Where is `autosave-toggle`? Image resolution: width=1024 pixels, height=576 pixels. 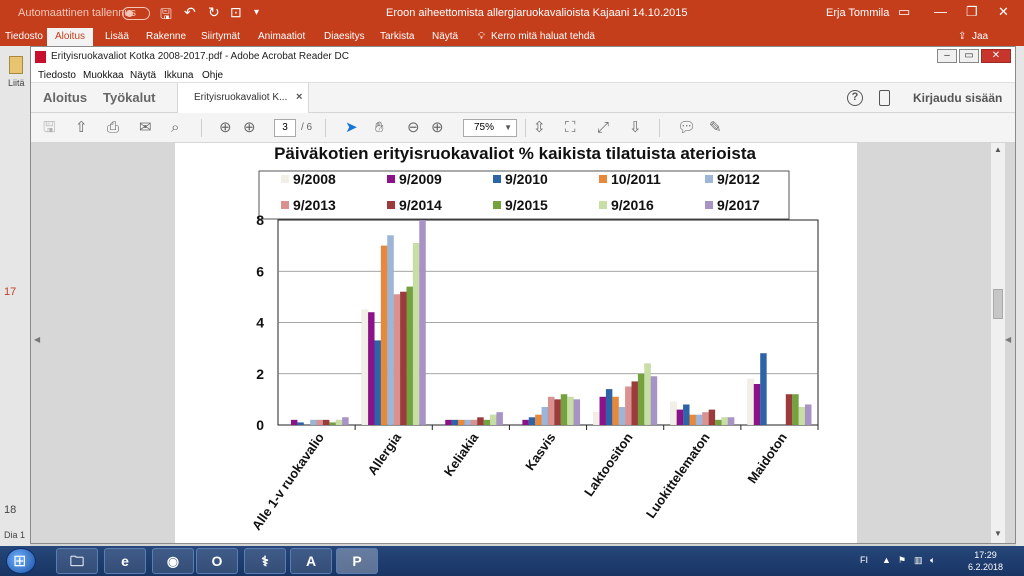
autosave-toggle is located at coordinates (136, 13).